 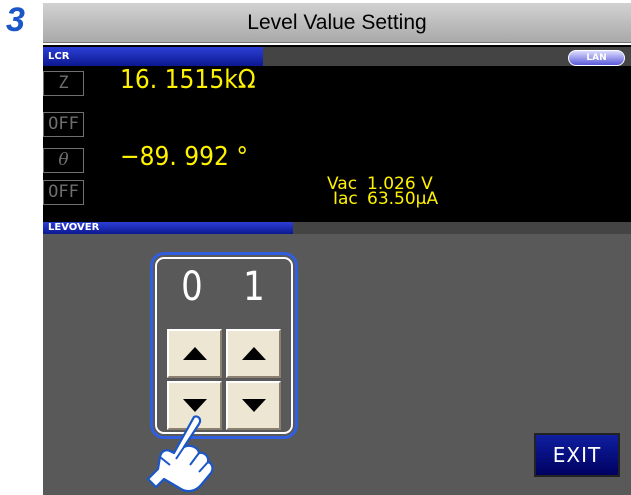 What do you see at coordinates (63, 160) in the screenshot?
I see `param-theta-box: θ` at bounding box center [63, 160].